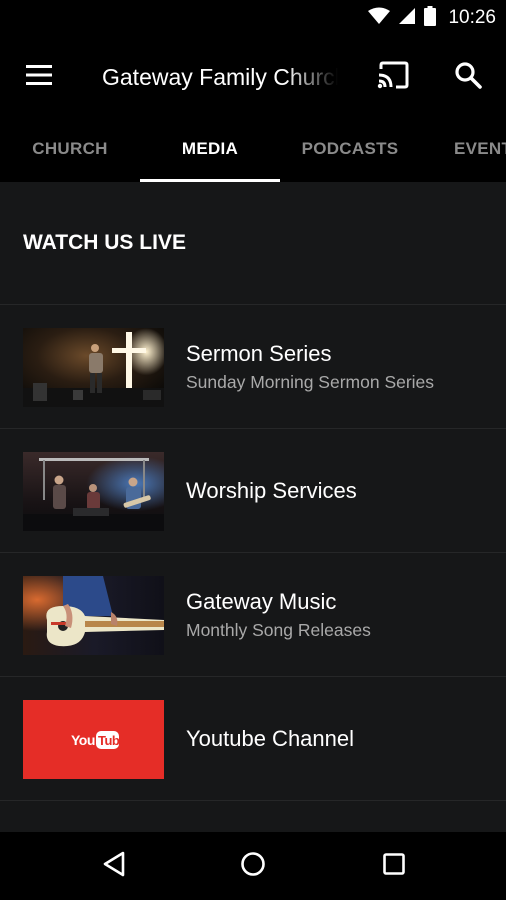 This screenshot has width=506, height=900. I want to click on battery-icon, so click(430, 18).